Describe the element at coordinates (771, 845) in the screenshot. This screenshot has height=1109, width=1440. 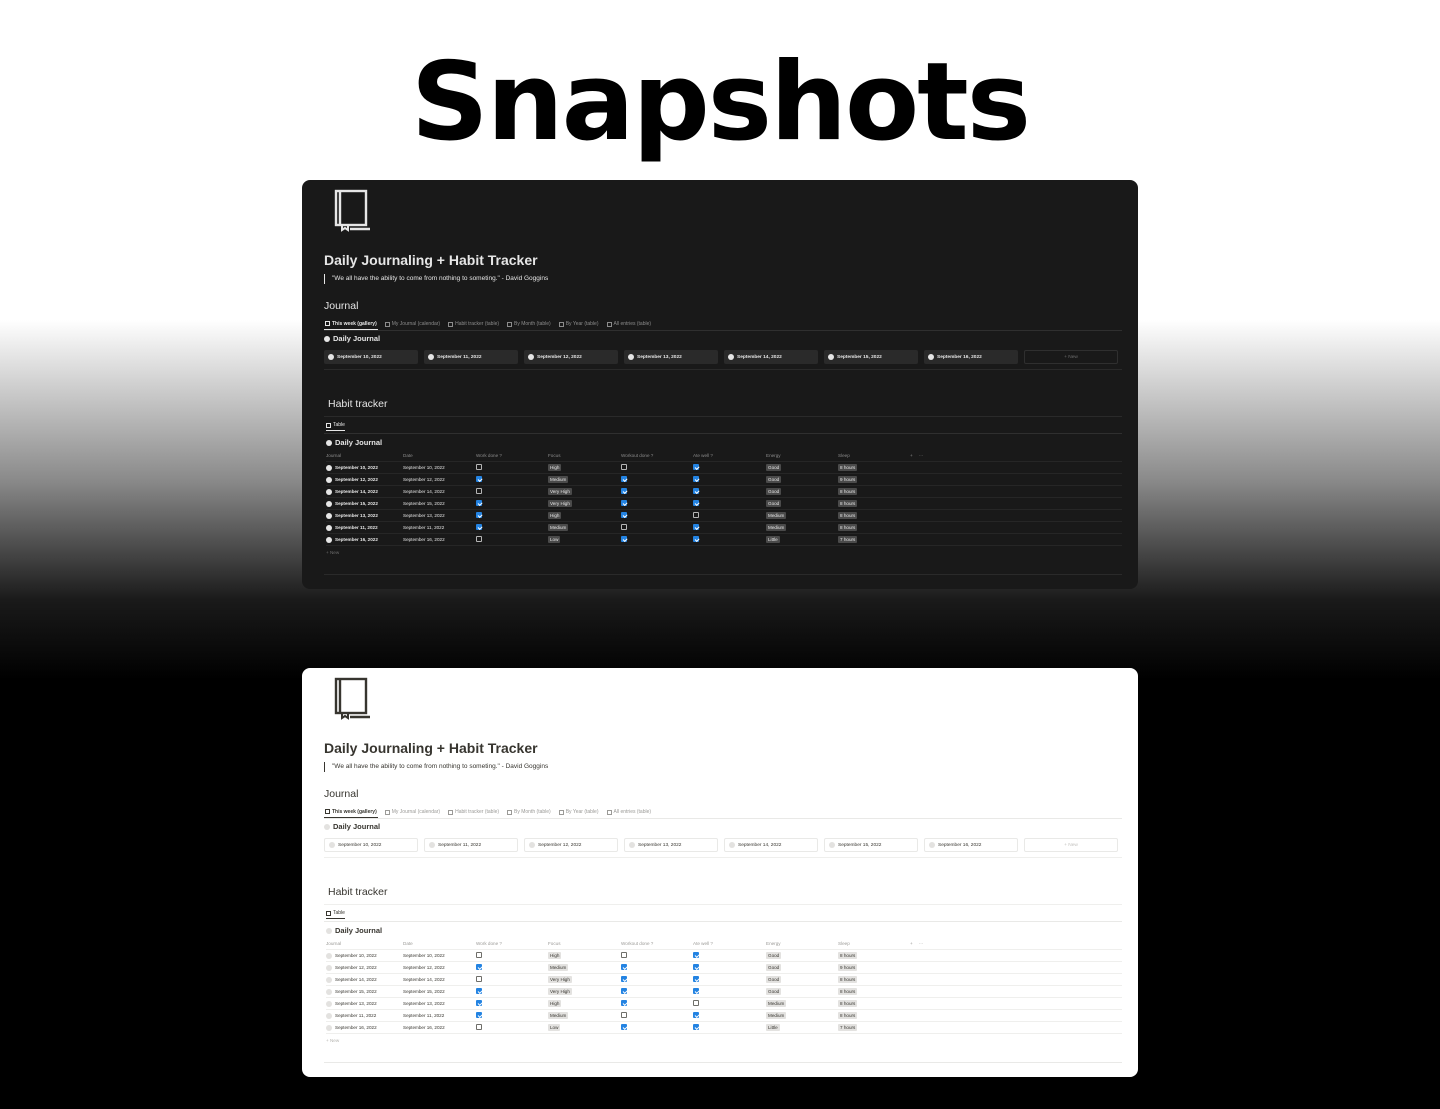
I see `gallery-card: September 14, 2022` at that location.